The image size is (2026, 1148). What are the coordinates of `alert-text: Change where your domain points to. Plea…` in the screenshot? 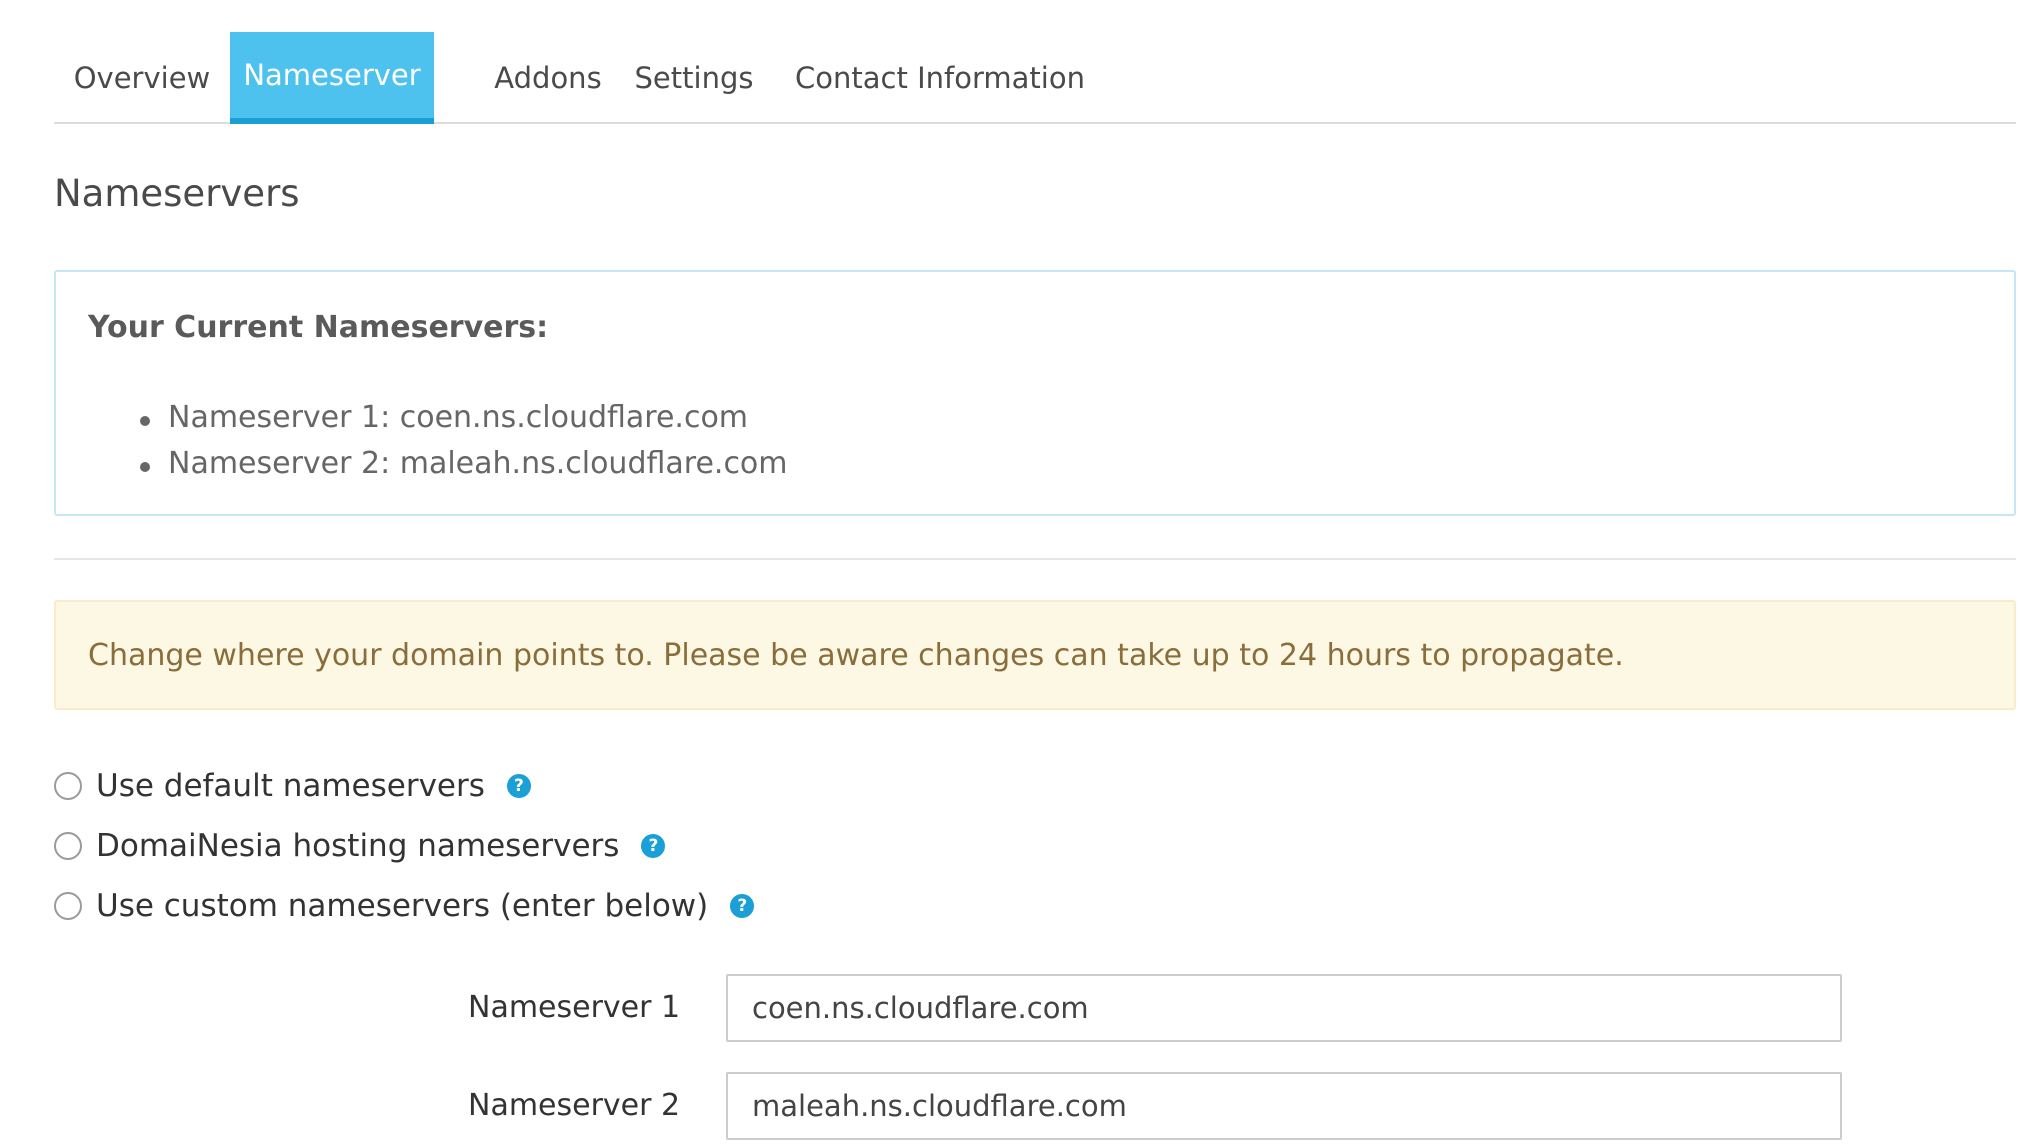 It's located at (856, 655).